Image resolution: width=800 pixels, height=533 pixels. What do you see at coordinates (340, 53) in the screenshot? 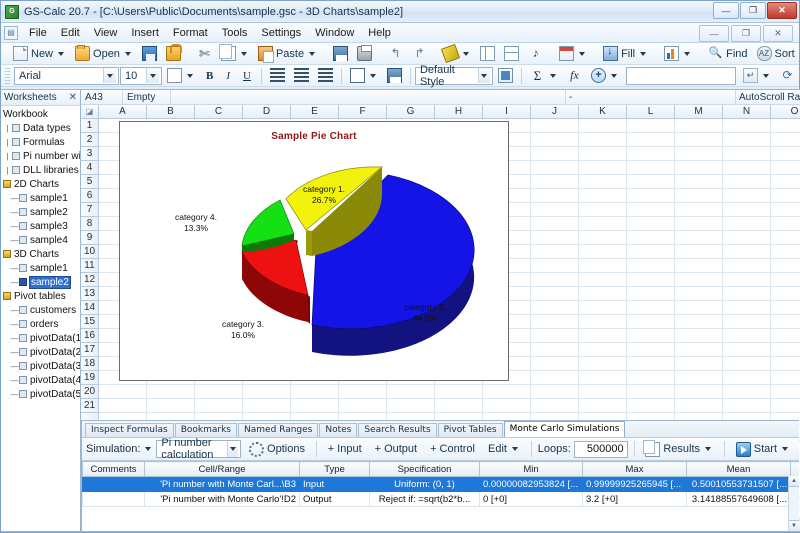
I see `print-preview-button` at bounding box center [340, 53].